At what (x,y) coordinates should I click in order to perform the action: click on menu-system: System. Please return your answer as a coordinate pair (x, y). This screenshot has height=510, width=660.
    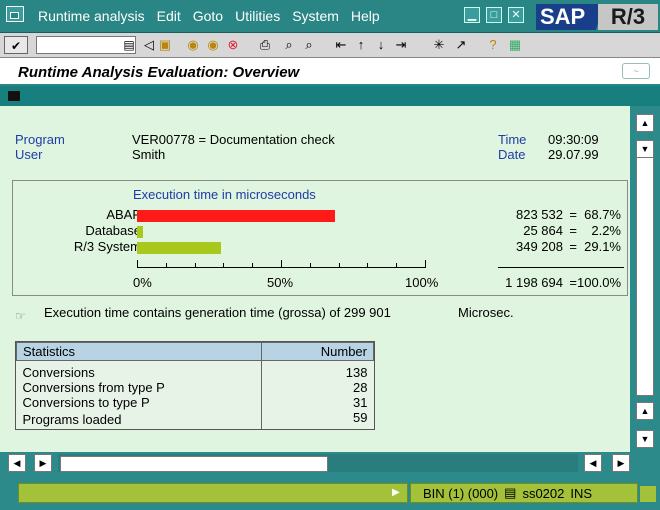
    Looking at the image, I should click on (315, 16).